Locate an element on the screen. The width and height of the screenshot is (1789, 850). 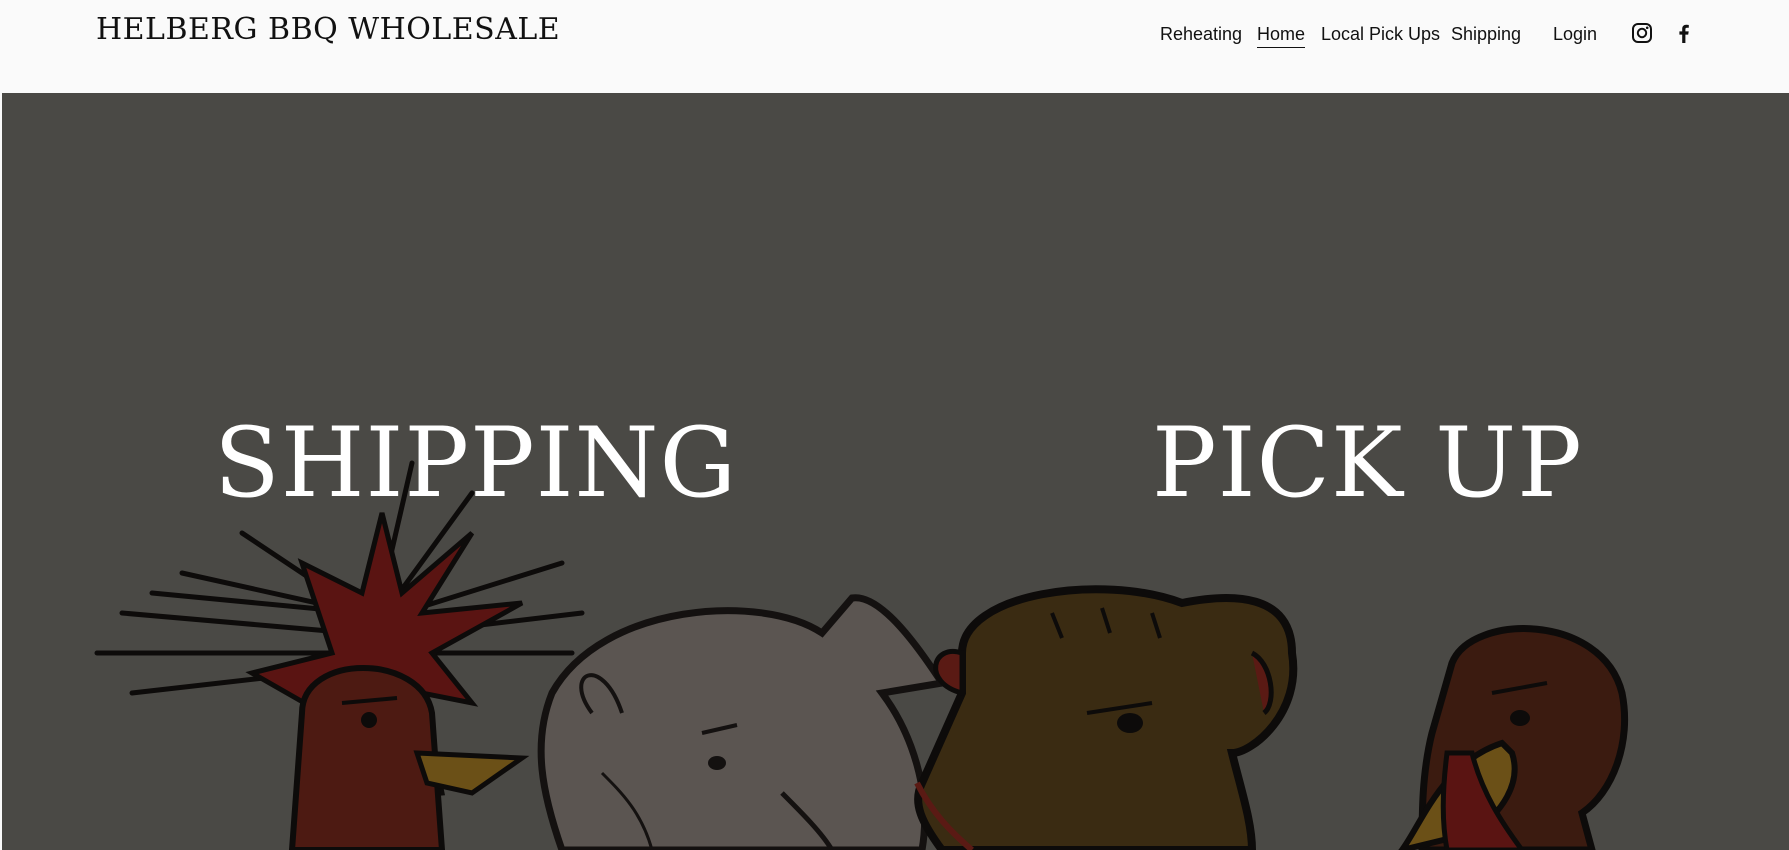
nav-link-local-pick-ups: Local Pick Ups is located at coordinates (1380, 34).